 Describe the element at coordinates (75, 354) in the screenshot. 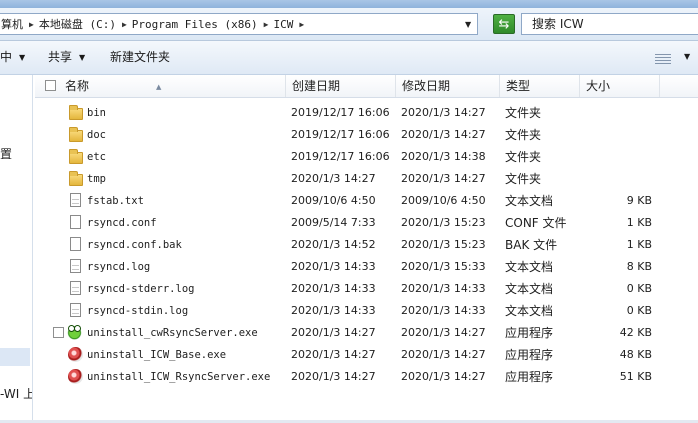

I see `setup-app-icon` at that location.